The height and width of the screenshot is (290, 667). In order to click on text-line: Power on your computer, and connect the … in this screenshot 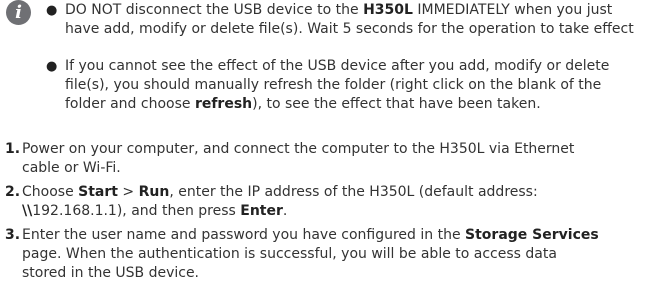, I will do `click(298, 149)`.